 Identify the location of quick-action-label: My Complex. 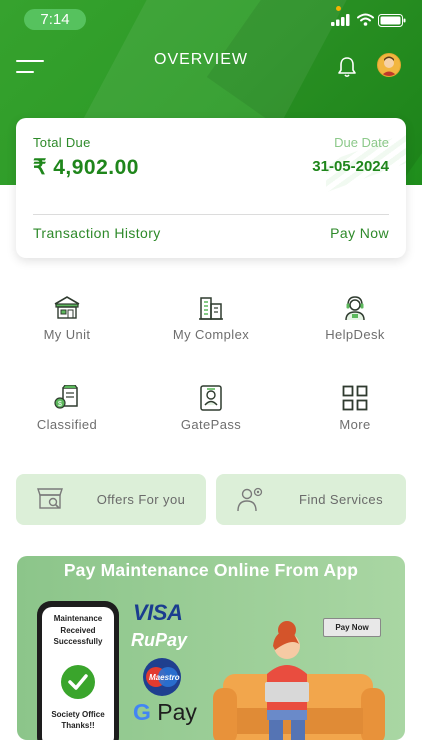
(211, 334).